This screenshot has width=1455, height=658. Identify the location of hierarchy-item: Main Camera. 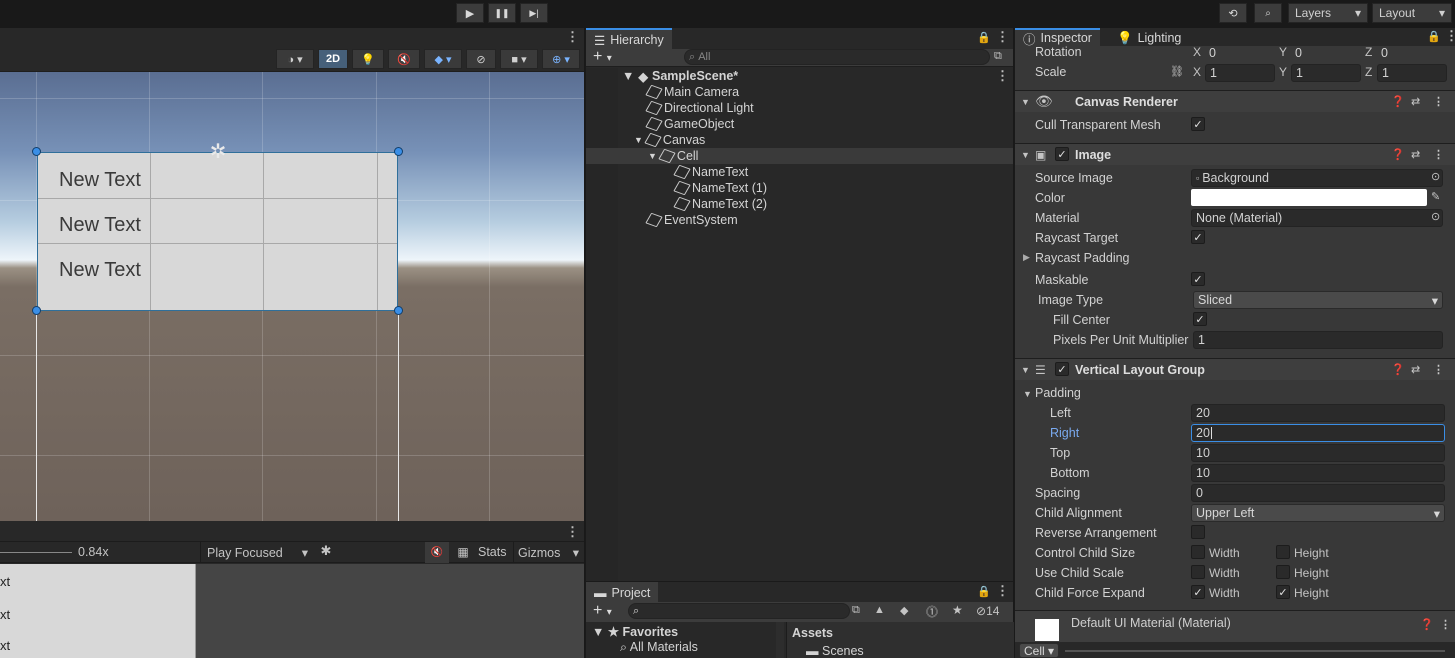
(692, 92).